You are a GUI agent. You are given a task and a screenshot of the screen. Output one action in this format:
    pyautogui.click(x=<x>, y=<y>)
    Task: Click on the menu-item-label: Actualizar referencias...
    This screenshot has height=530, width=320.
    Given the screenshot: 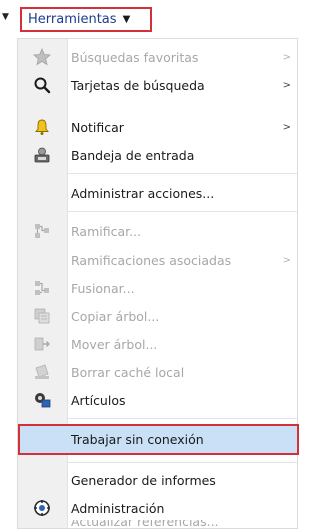 What is the action you would take?
    pyautogui.click(x=145, y=524)
    